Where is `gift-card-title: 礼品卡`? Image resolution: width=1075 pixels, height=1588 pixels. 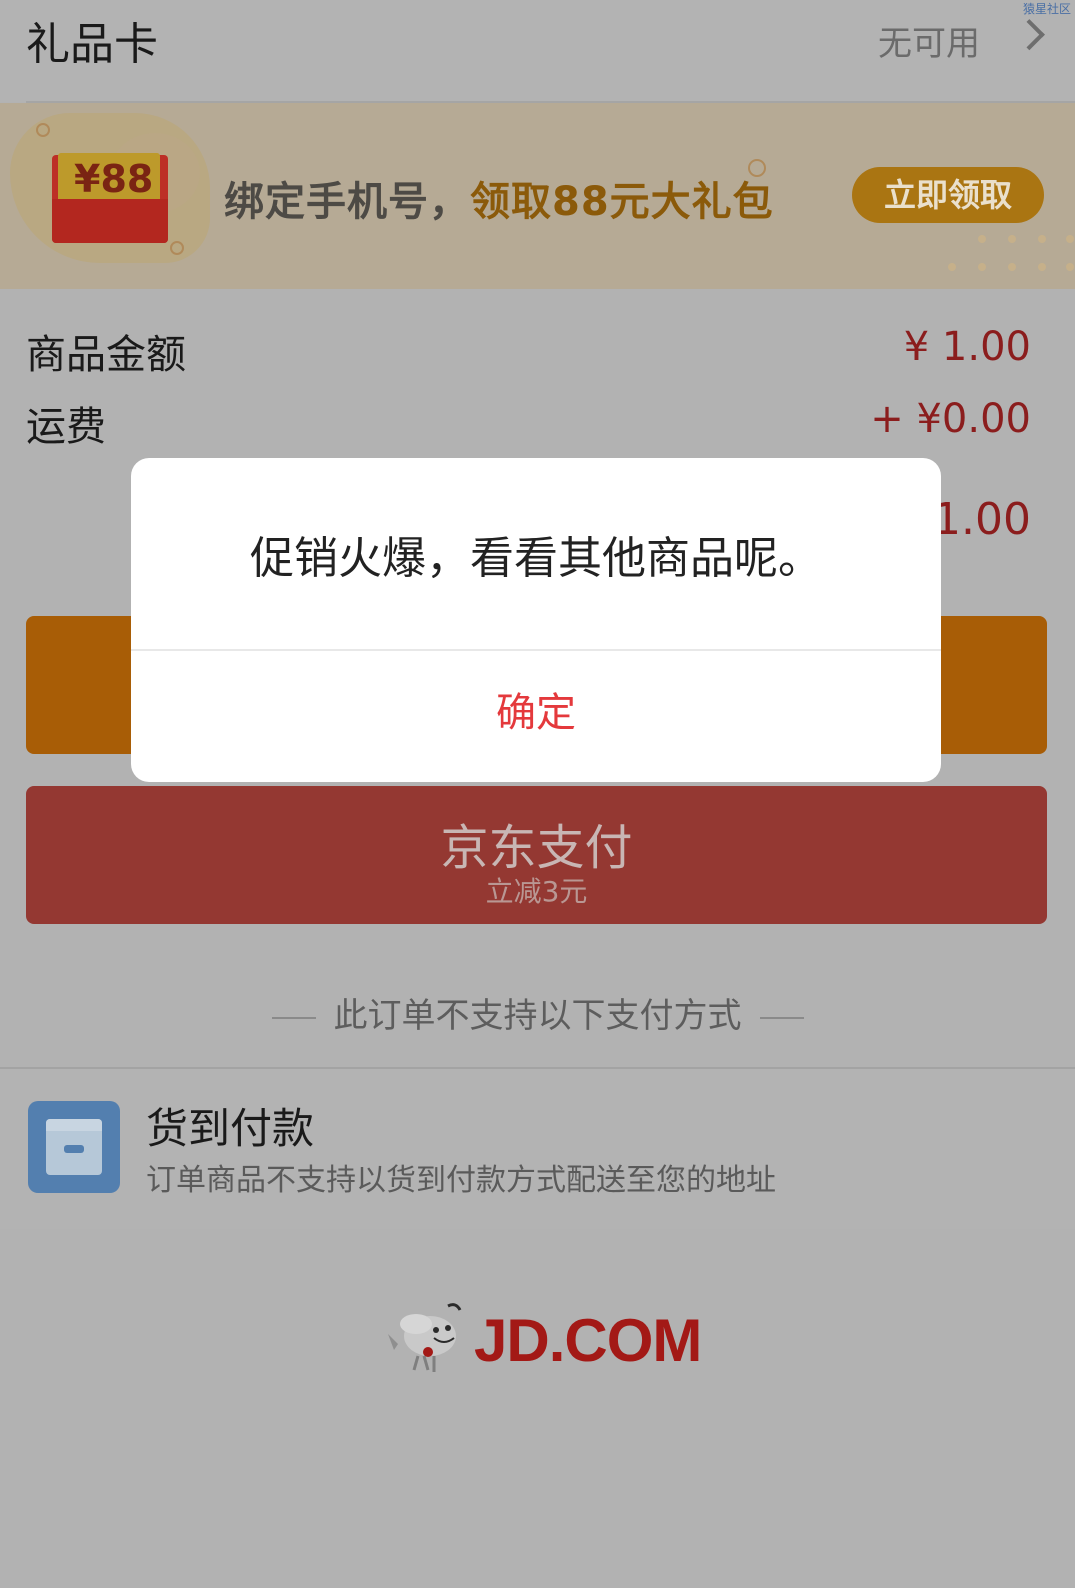
gift-card-title: 礼品卡 is located at coordinates (92, 44).